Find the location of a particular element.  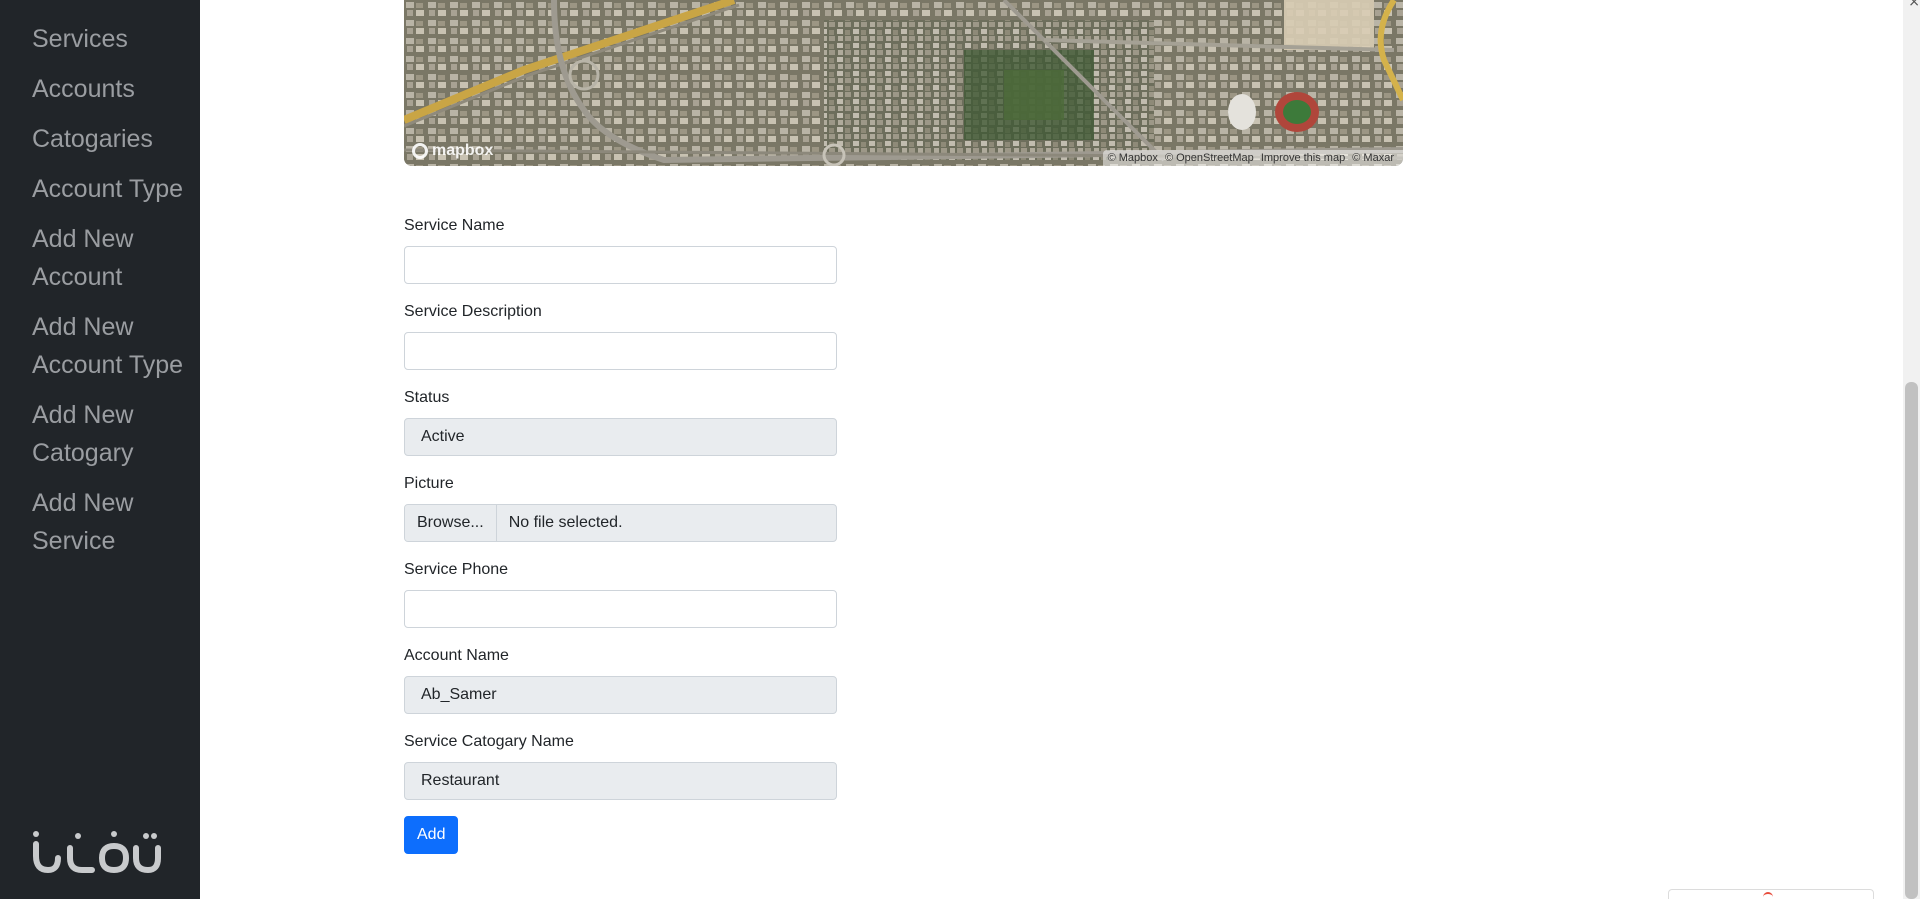

widget-arc-icon is located at coordinates (1768, 895).